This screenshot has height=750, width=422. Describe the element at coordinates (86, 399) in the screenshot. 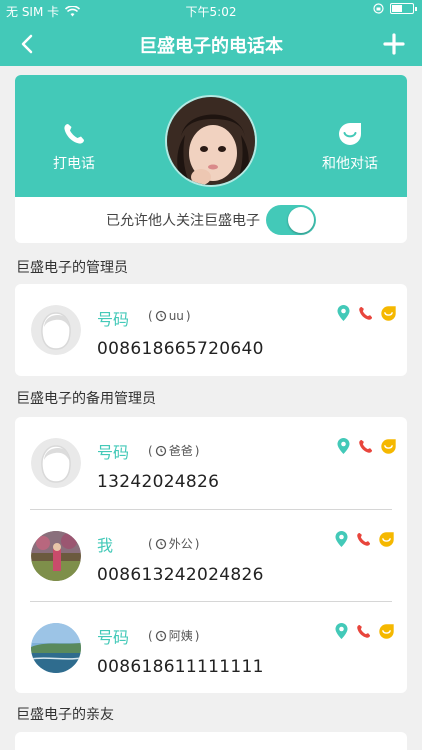

I see `section-title-backup: 巨盛电子的备用管理员` at that location.